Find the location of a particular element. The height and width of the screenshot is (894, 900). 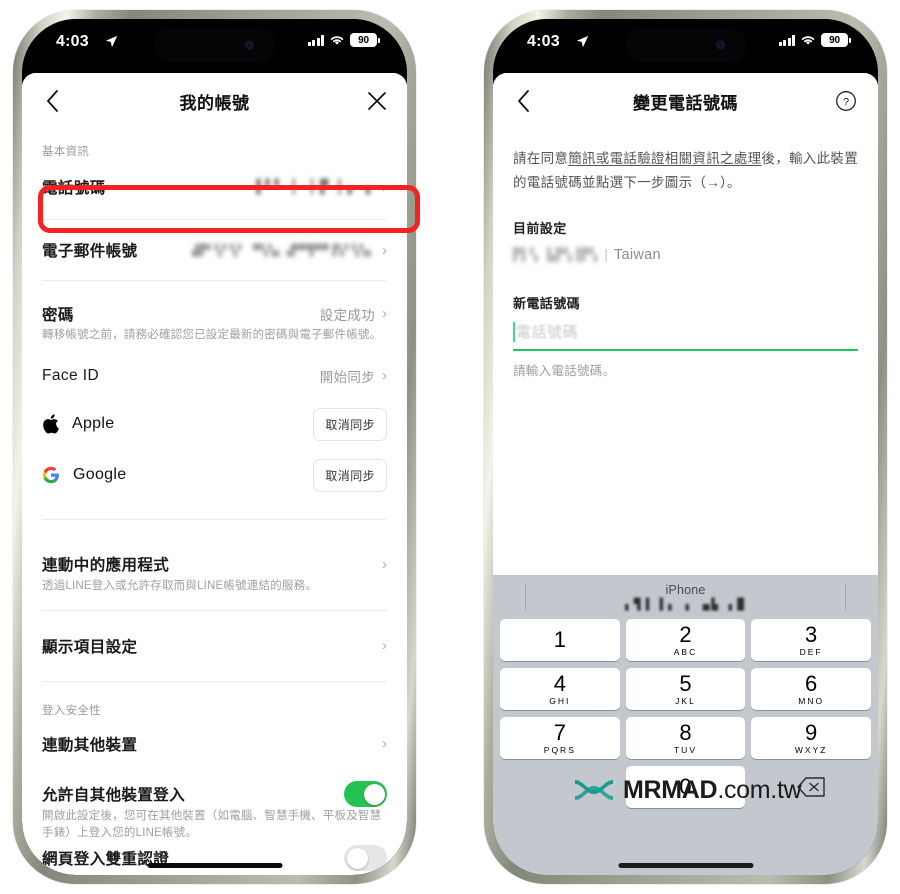

row-phone-number-label: 電話號碼 is located at coordinates (74, 188).